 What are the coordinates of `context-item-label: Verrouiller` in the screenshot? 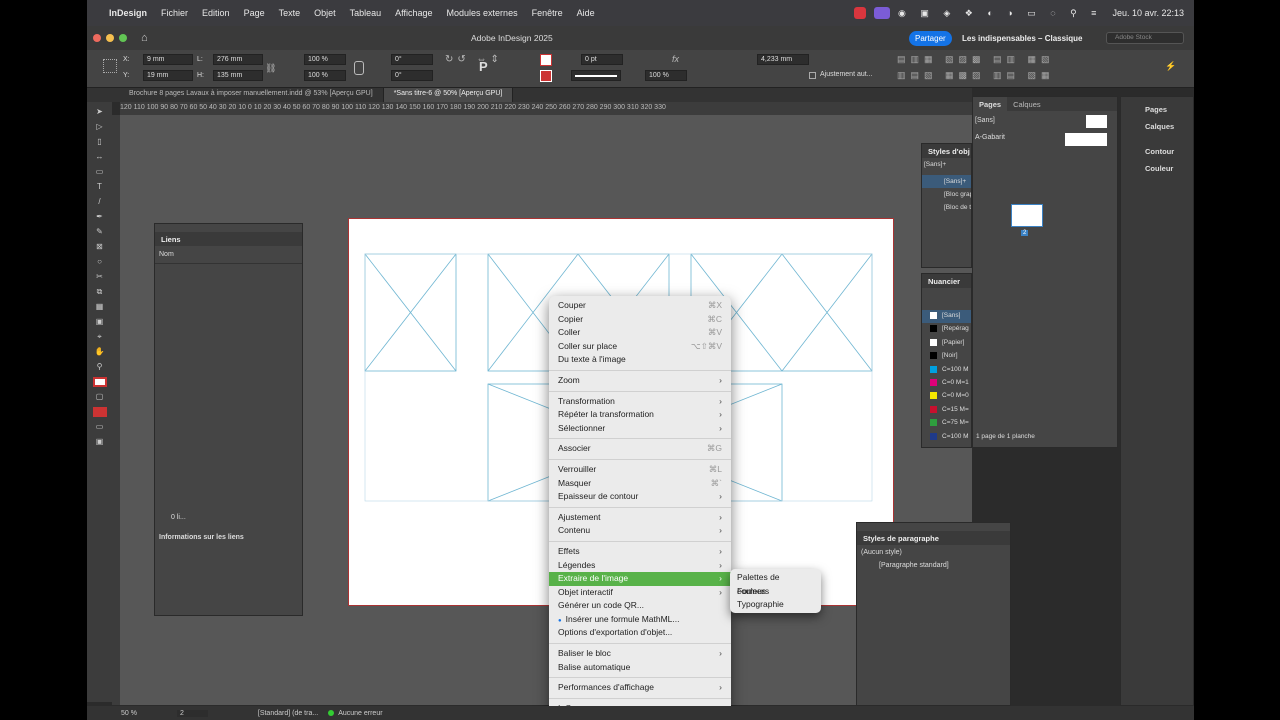 It's located at (577, 468).